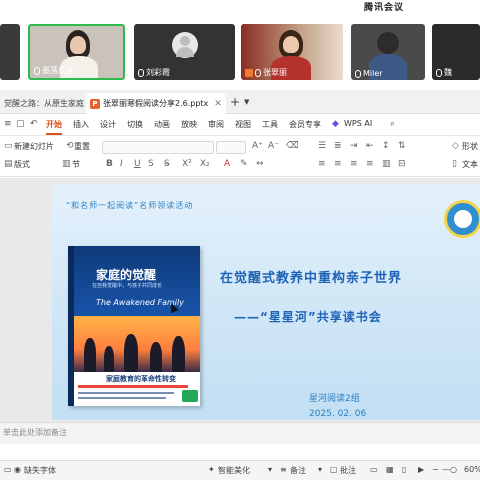 This screenshot has height=480, width=480. I want to click on comment-icon: ▢, so click(334, 469).